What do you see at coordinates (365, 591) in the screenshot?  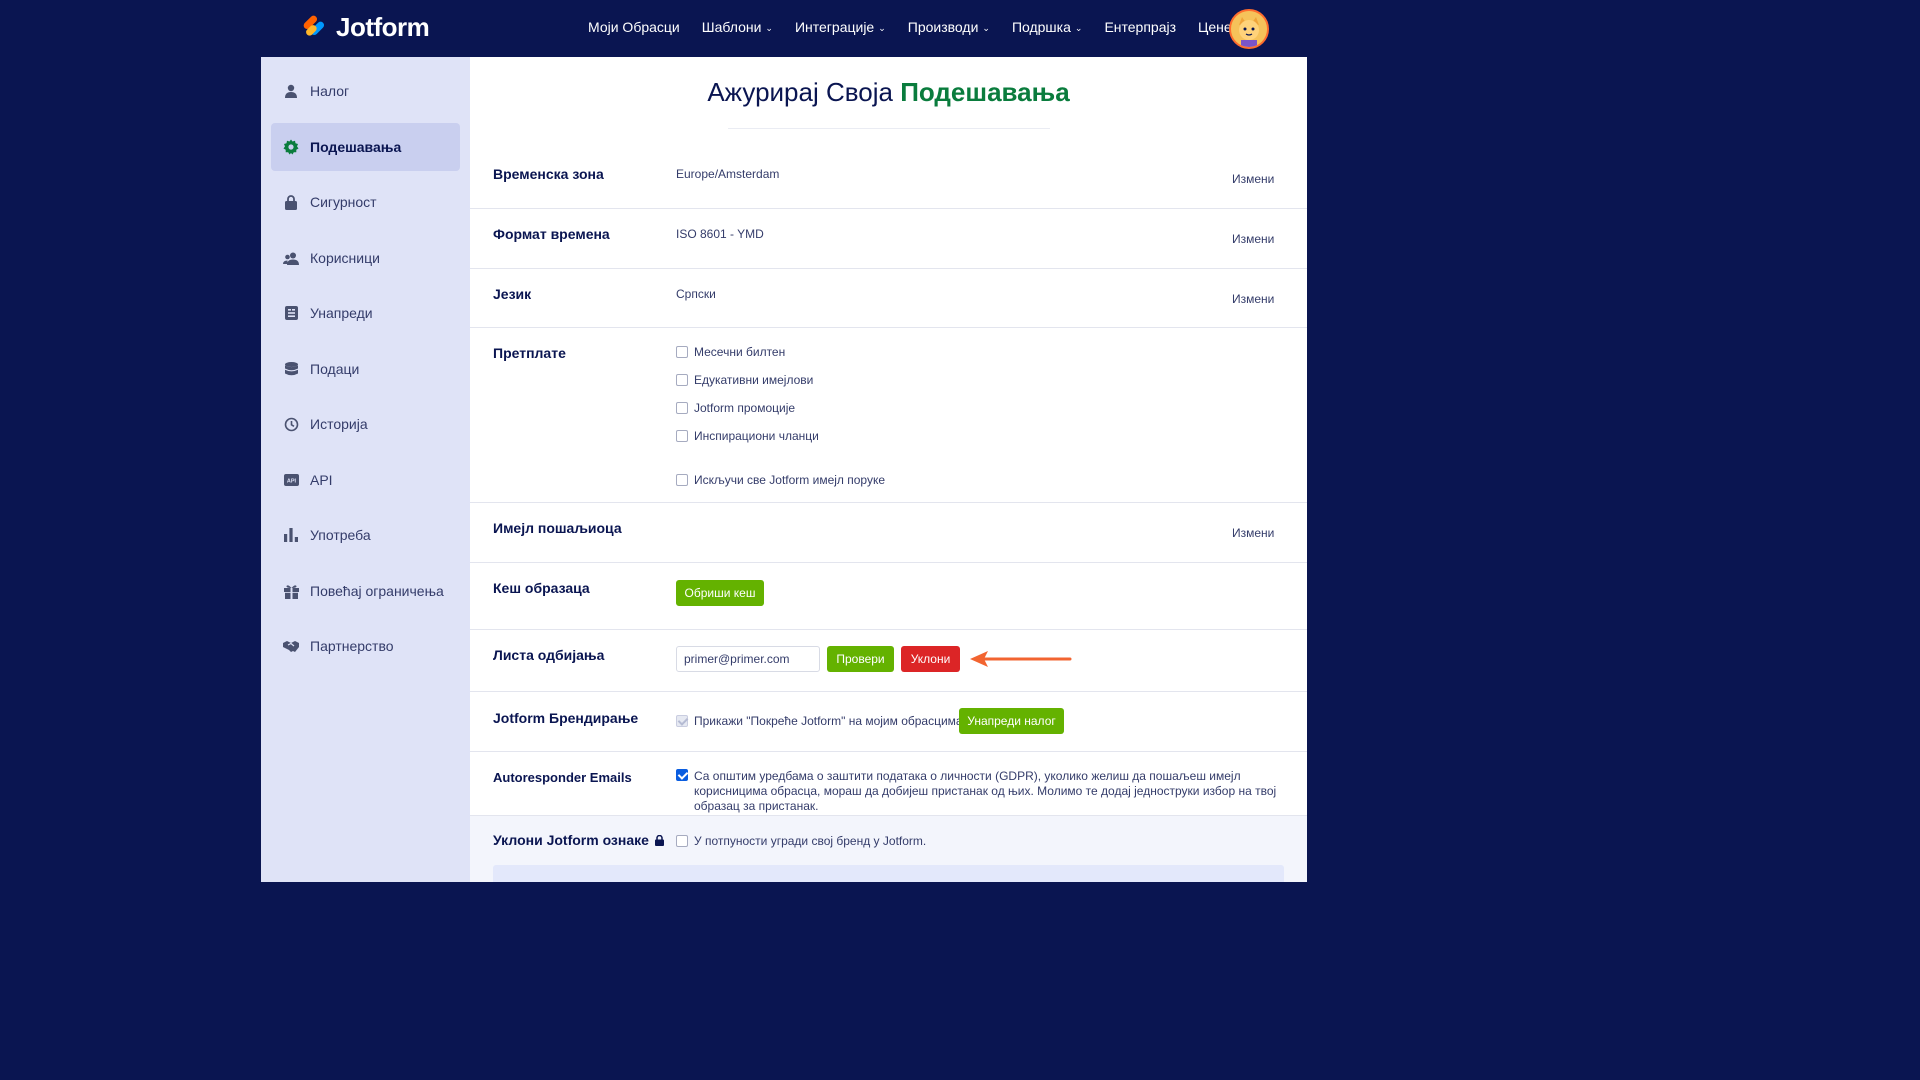 I see `sidebar-item-increase-limits: Повећај ограничења` at bounding box center [365, 591].